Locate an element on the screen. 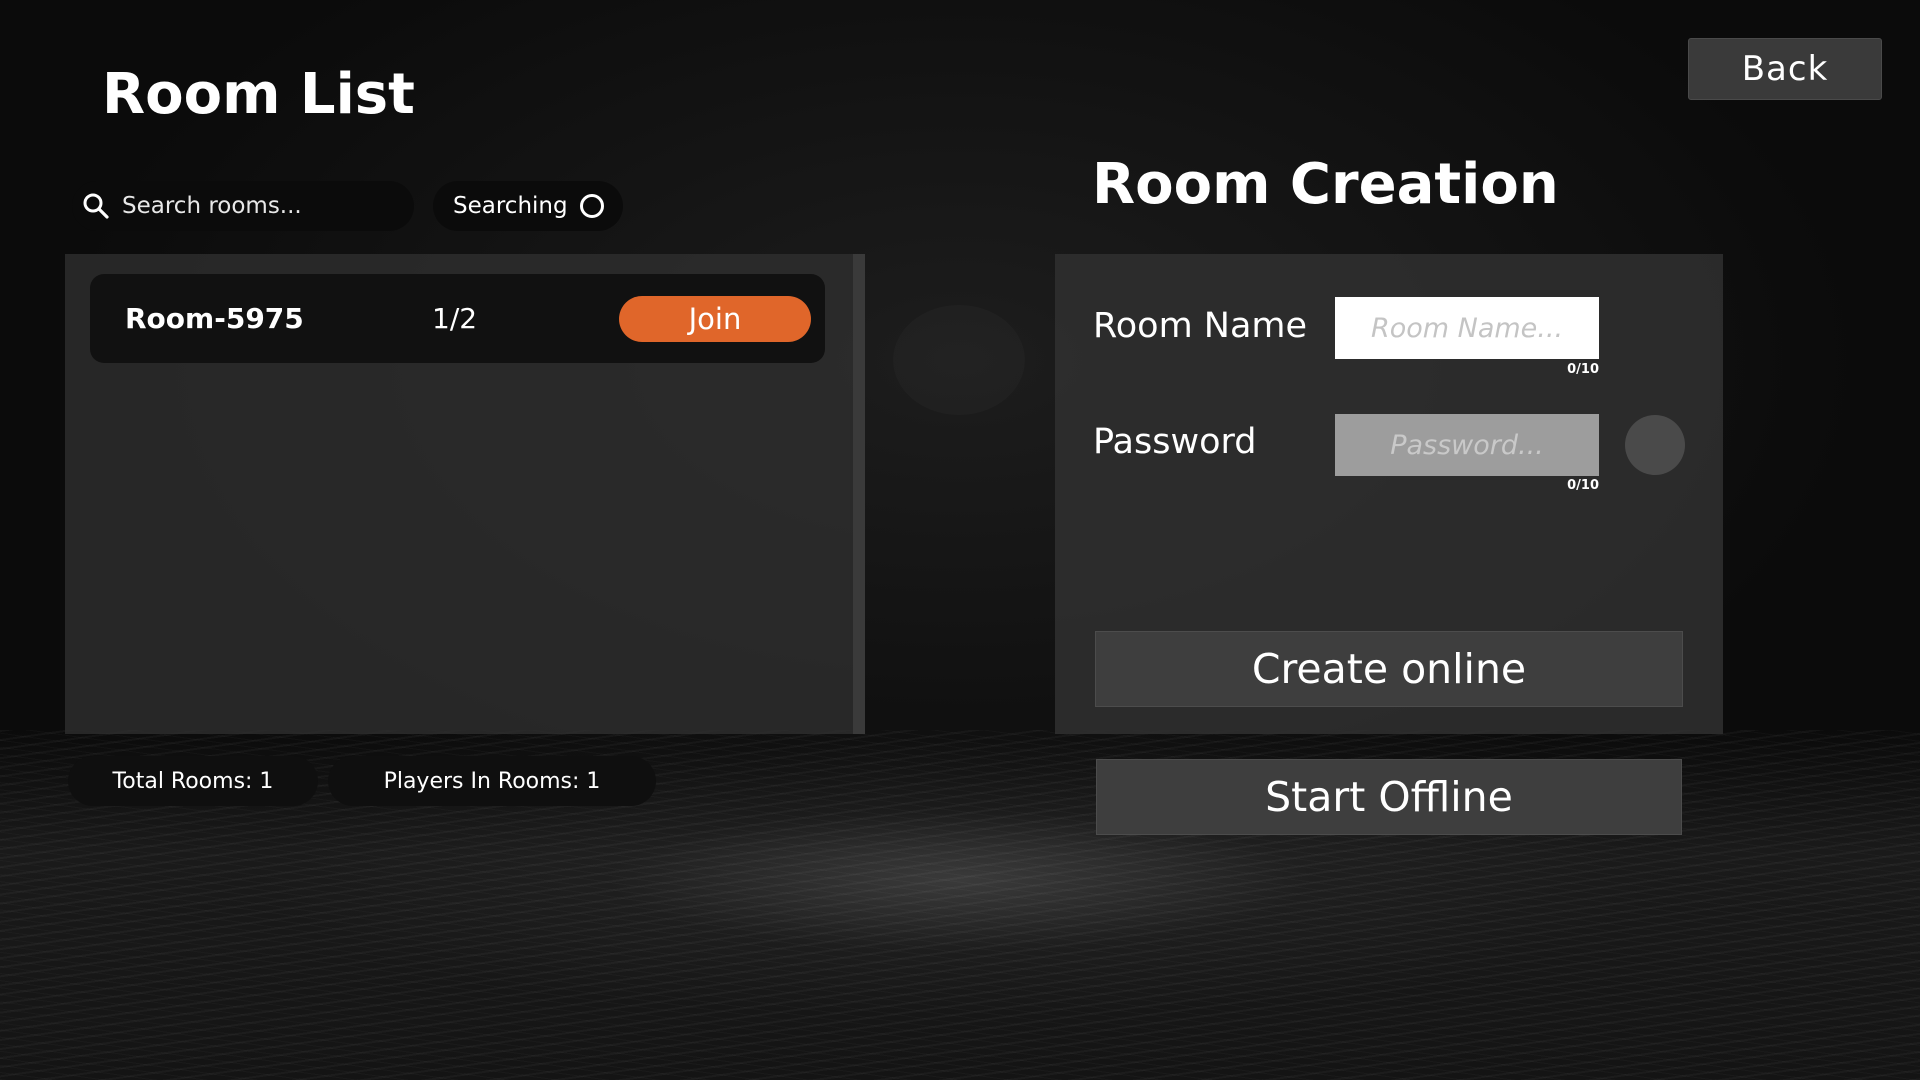 The height and width of the screenshot is (1080, 1920). room-name-input is located at coordinates (1467, 328).